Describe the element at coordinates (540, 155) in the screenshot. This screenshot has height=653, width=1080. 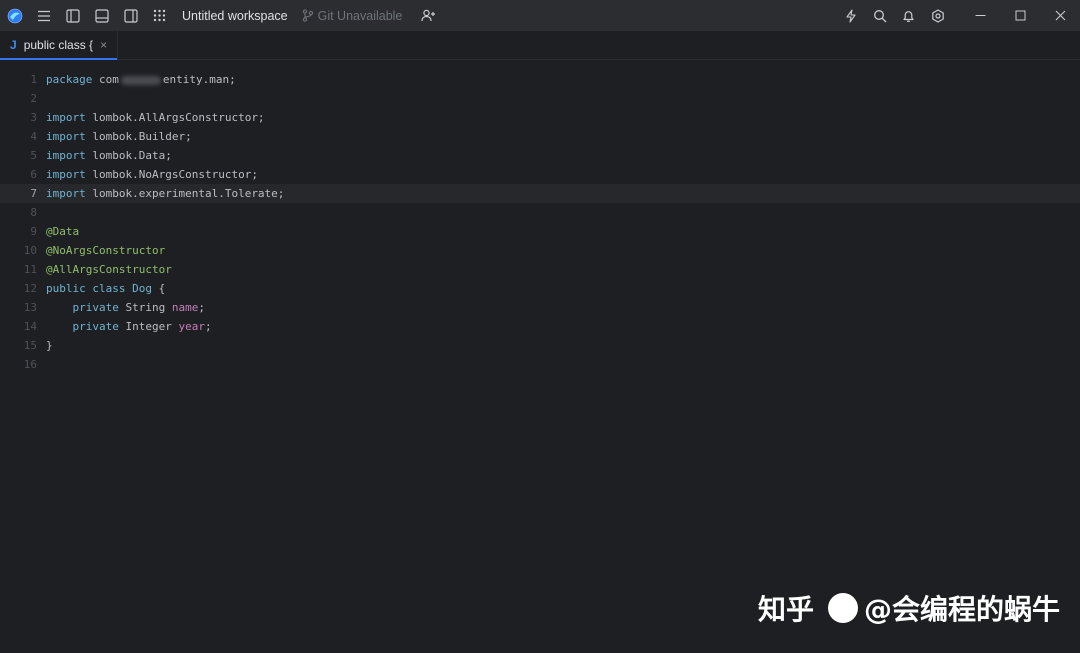
I see `code-line: 5 import lombok.Data;` at that location.